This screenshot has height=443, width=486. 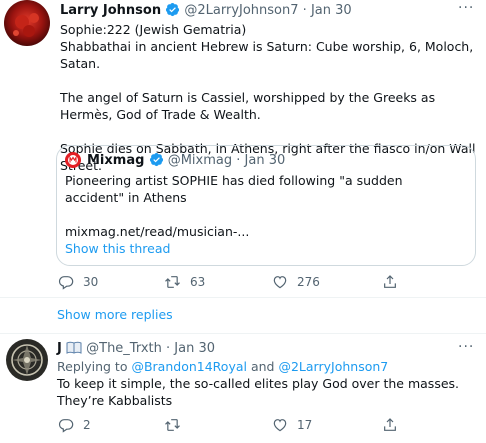 I want to click on like-count: 17, so click(x=305, y=425).